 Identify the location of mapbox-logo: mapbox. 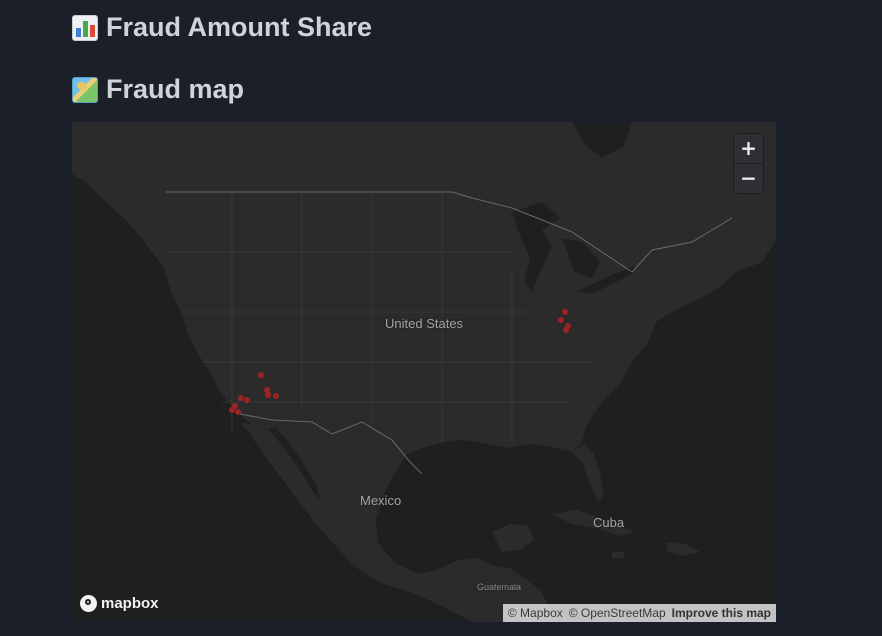
(119, 603).